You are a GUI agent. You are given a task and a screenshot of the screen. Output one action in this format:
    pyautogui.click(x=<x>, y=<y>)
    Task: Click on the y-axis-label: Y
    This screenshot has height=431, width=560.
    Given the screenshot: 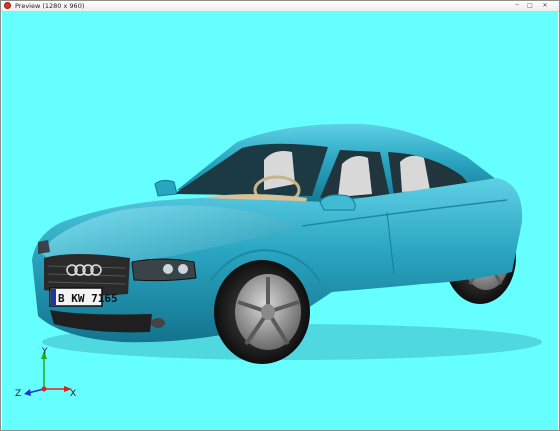 What is the action you would take?
    pyautogui.click(x=44, y=352)
    